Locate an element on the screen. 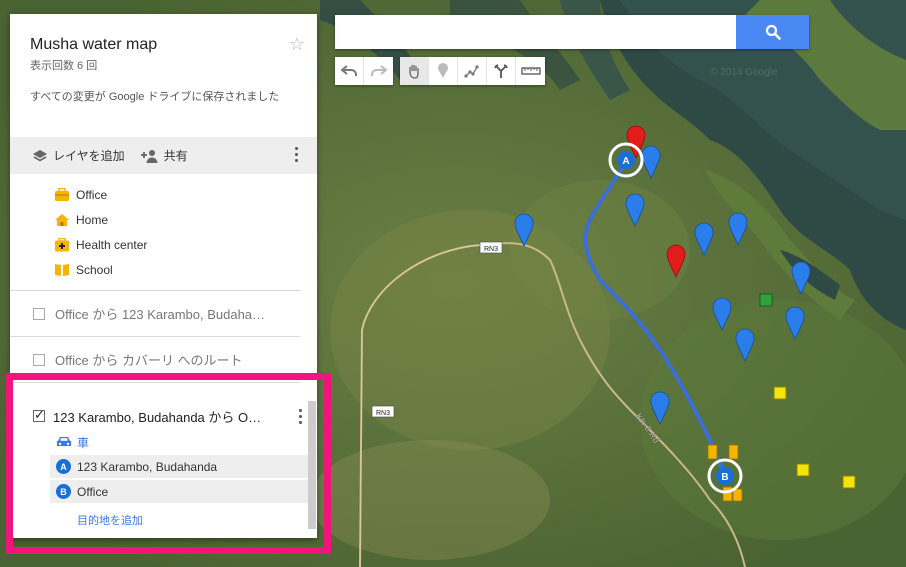 This screenshot has height=567, width=906. measure-button is located at coordinates (530, 71).